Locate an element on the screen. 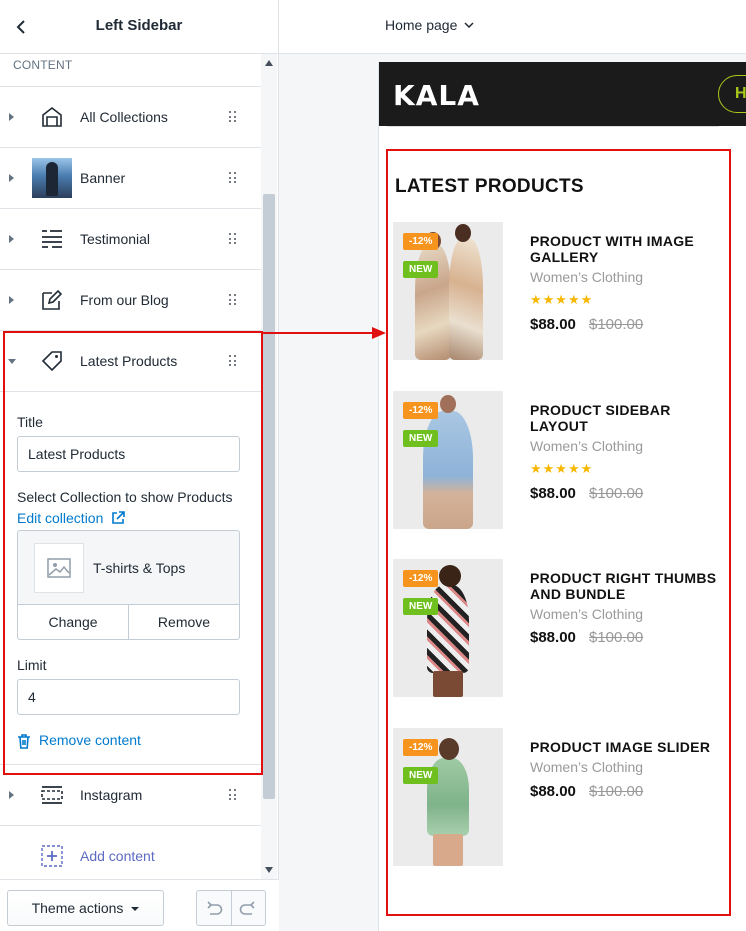 Image resolution: width=746 pixels, height=931 pixels. title-input is located at coordinates (128, 454).